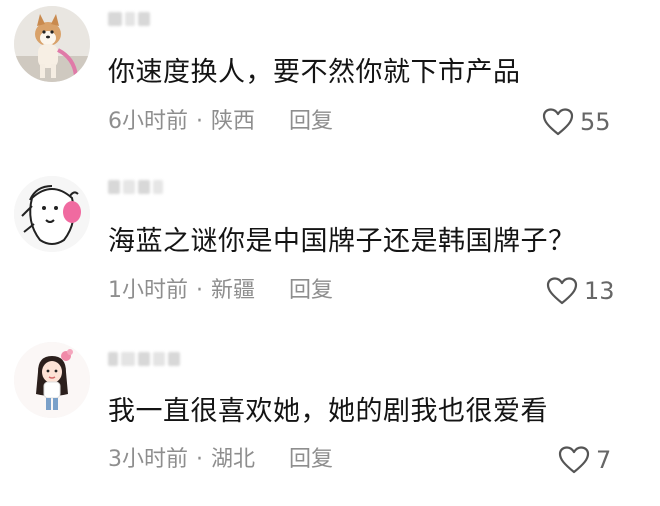 The height and width of the screenshot is (506, 660). What do you see at coordinates (576, 122) in the screenshot?
I see `like-button: 55` at bounding box center [576, 122].